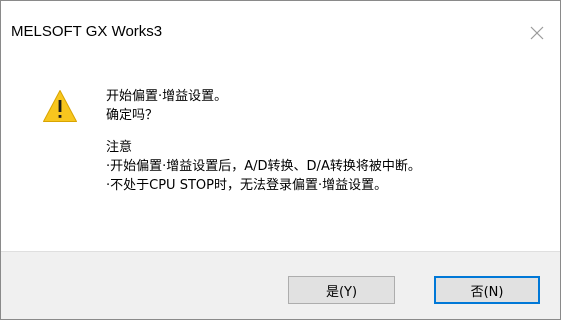 The height and width of the screenshot is (320, 561). What do you see at coordinates (247, 185) in the screenshot?
I see `note-line-2: ·不处于CPU STOP时，无法登录偏置·增益设置。` at bounding box center [247, 185].